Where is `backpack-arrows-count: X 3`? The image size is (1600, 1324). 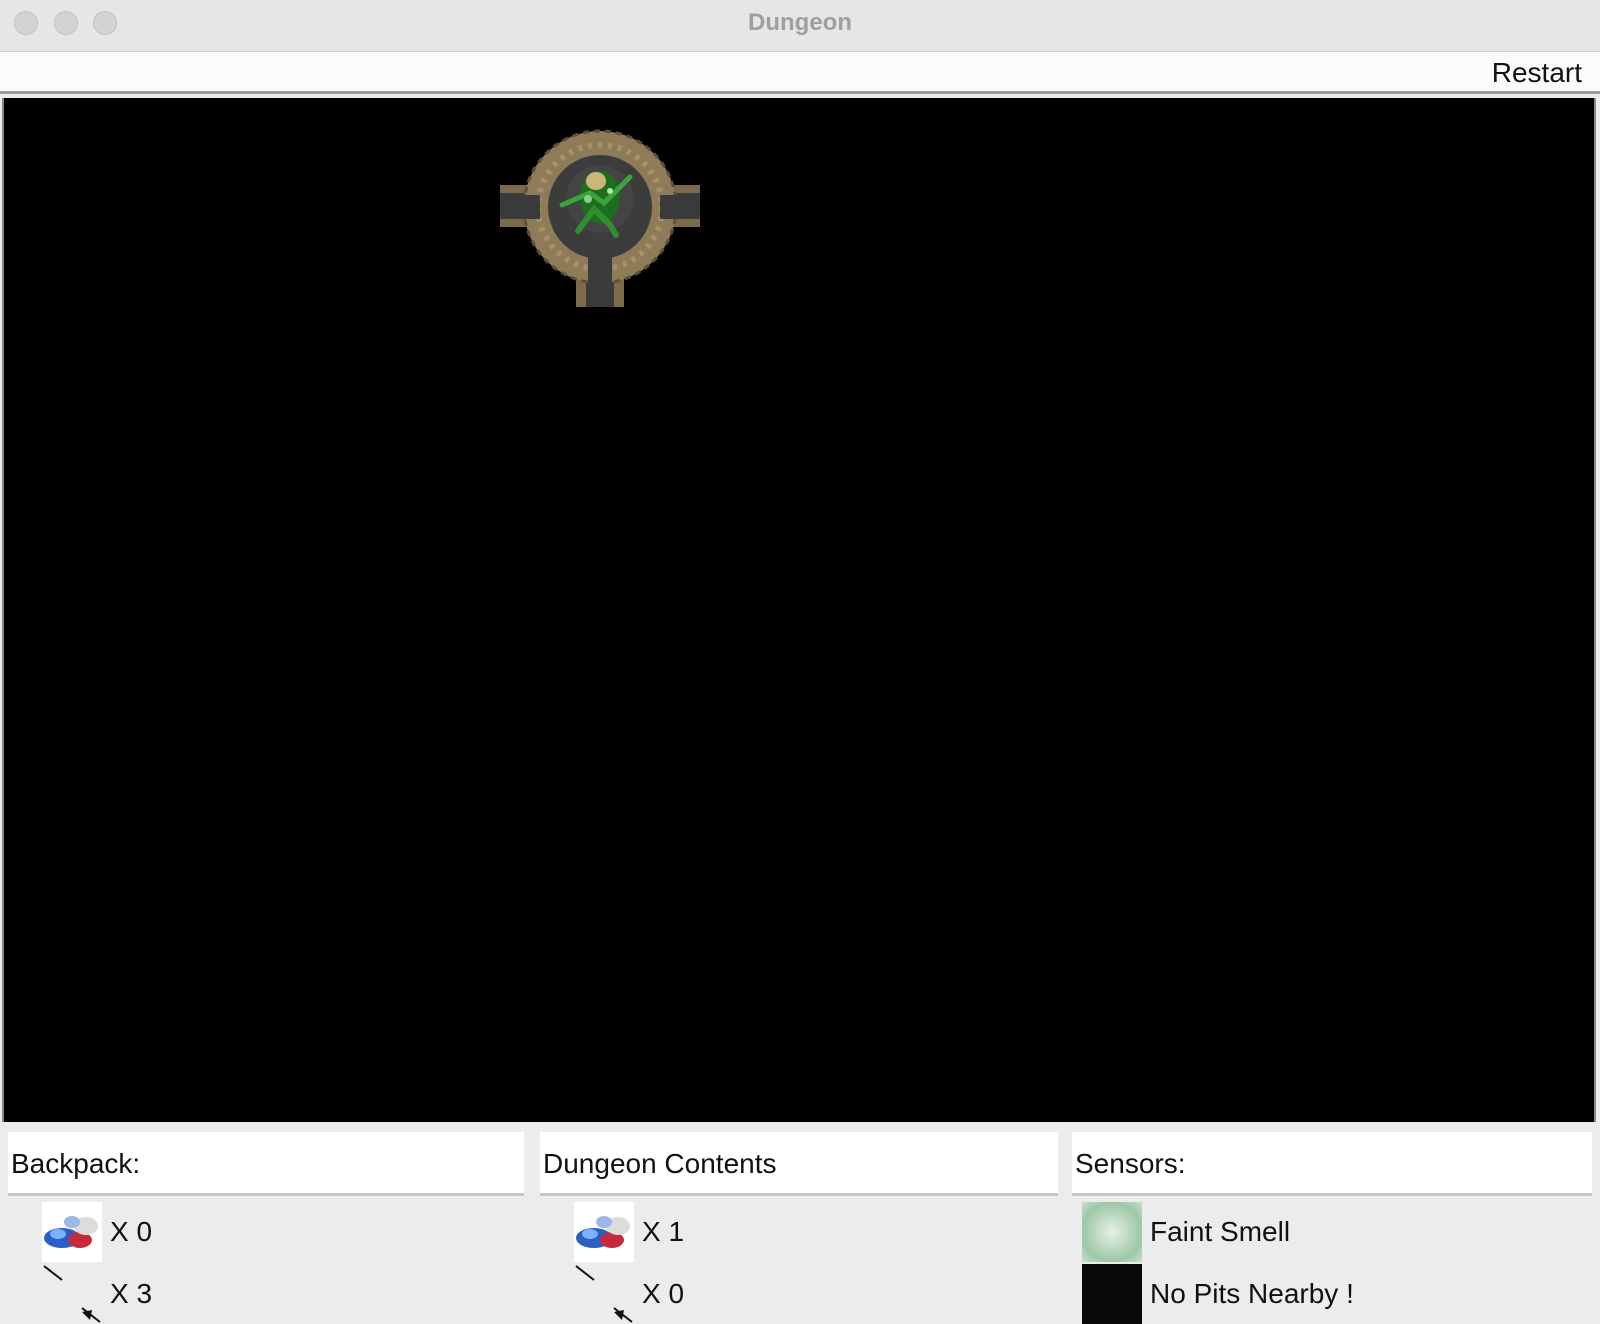 backpack-arrows-count: X 3 is located at coordinates (131, 1293).